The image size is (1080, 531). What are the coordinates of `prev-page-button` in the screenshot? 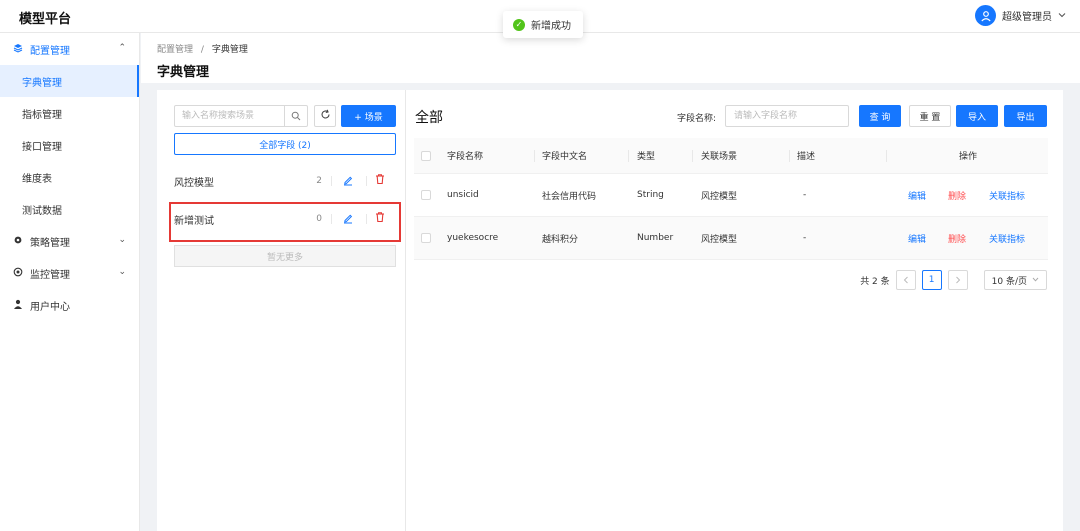 It's located at (905, 280).